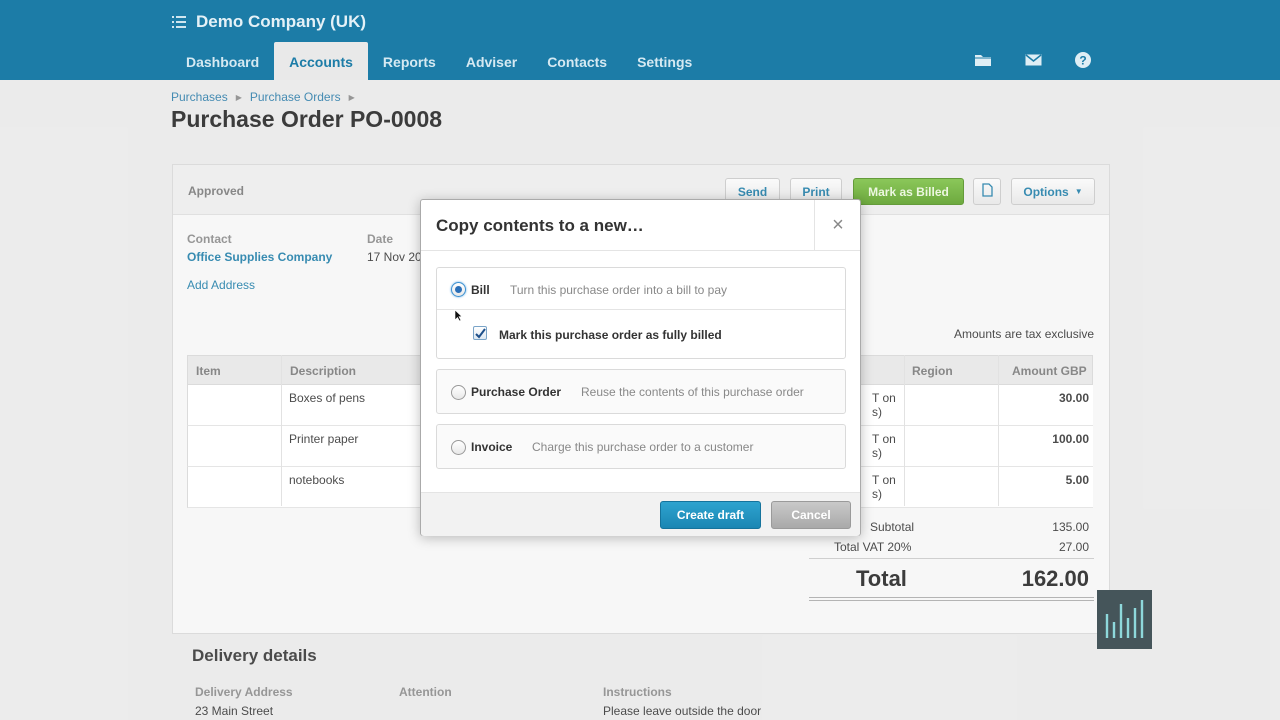 The height and width of the screenshot is (720, 1280). What do you see at coordinates (281, 21) in the screenshot?
I see `company-name: Demo Company (UK)` at bounding box center [281, 21].